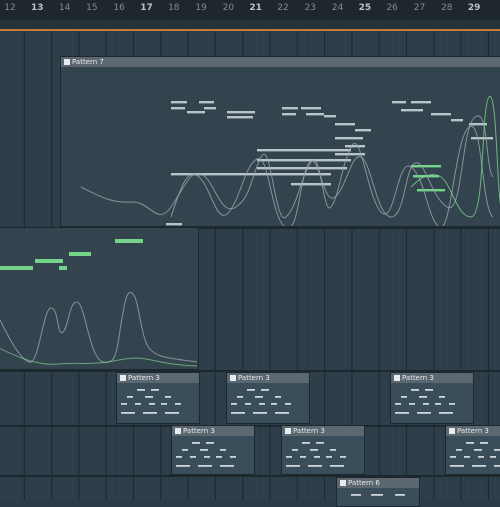  What do you see at coordinates (250, 476) in the screenshot?
I see `track-divider` at bounding box center [250, 476].